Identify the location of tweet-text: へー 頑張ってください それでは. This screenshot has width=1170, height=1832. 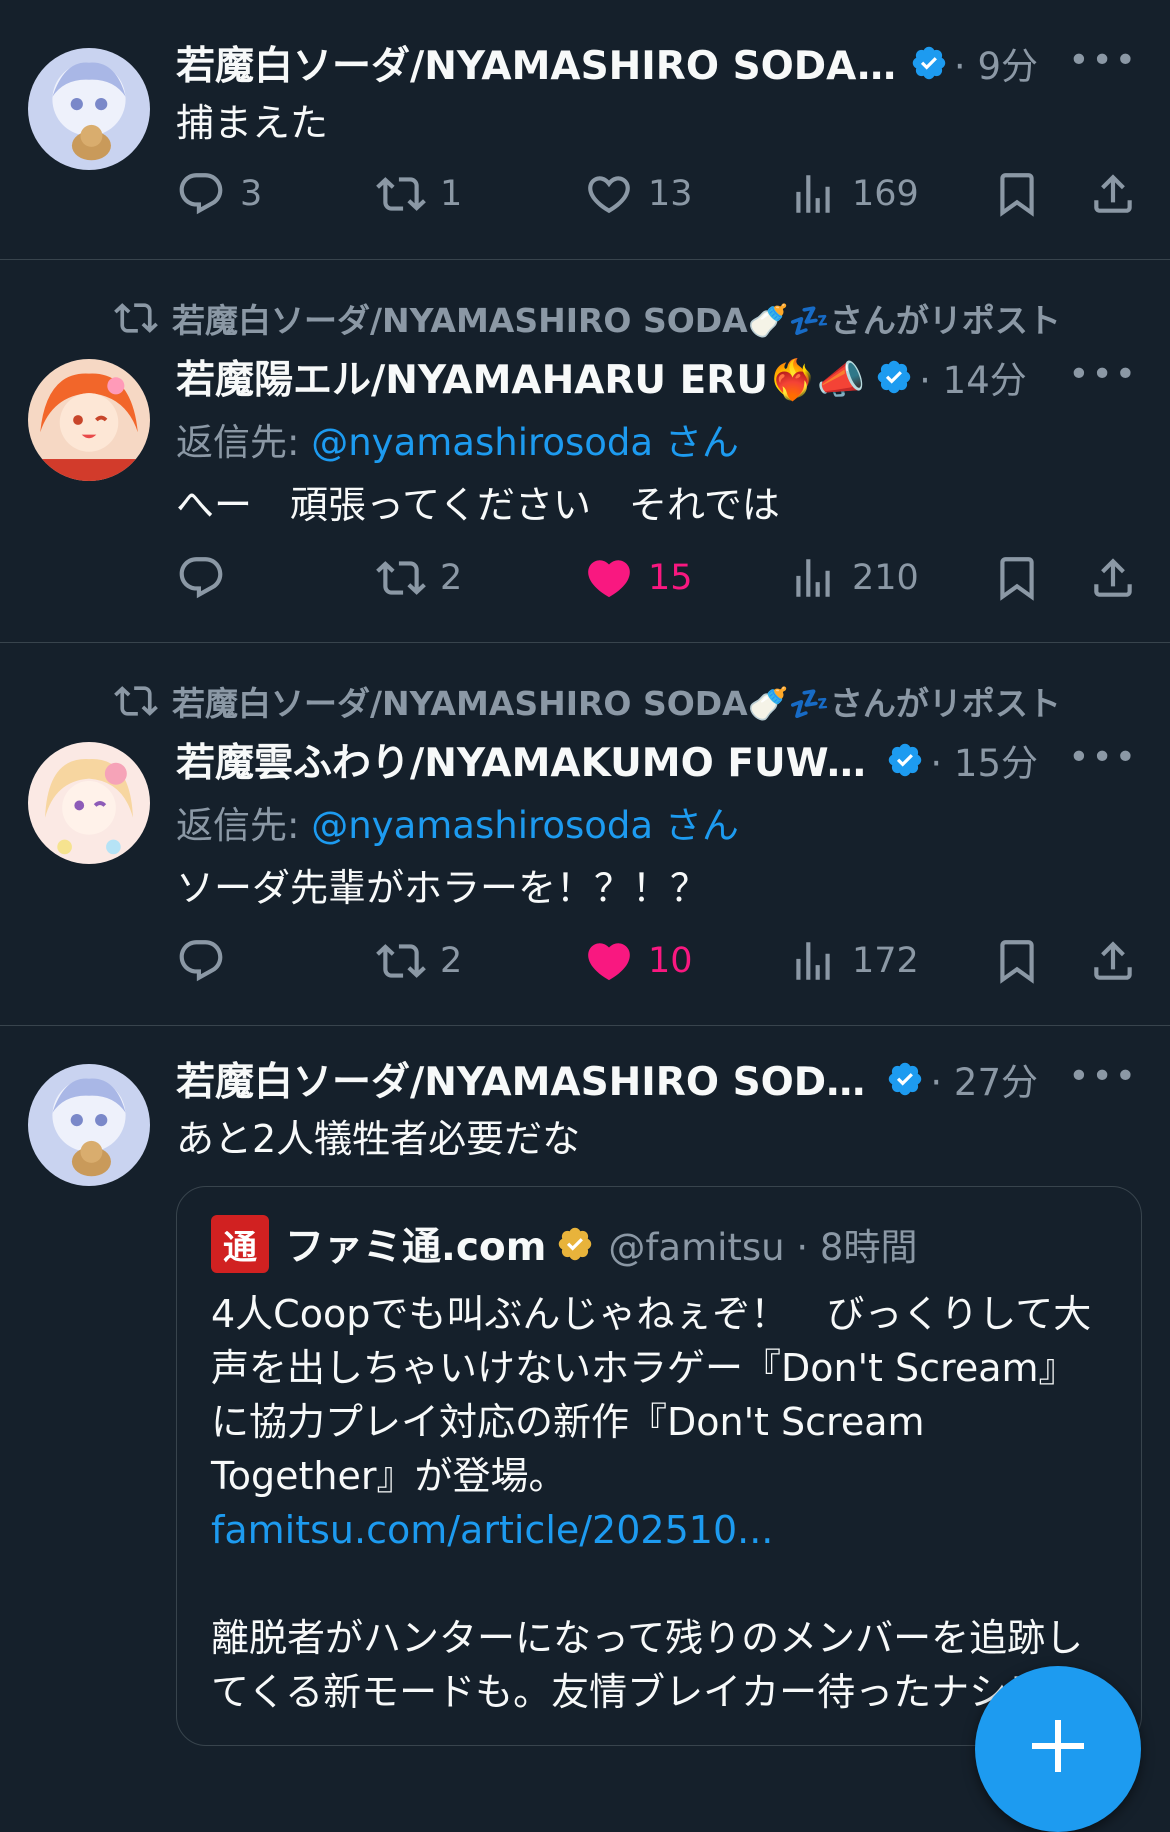
(478, 505).